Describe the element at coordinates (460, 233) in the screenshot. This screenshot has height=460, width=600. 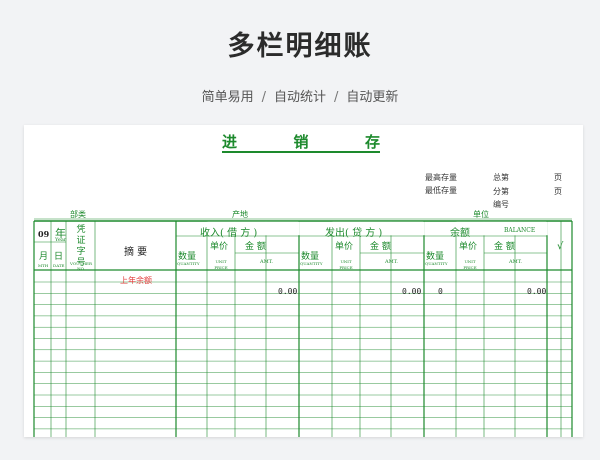
I see `balance-header: 余额` at that location.